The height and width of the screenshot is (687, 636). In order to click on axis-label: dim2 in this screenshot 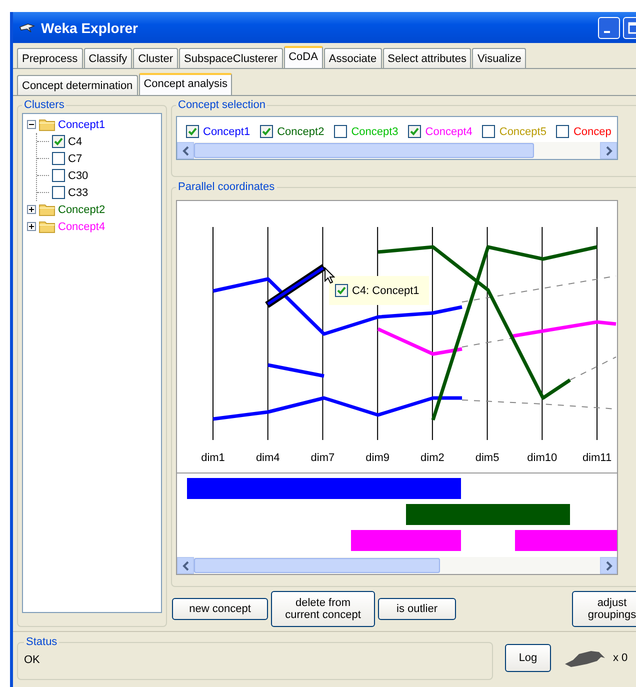, I will do `click(432, 458)`.